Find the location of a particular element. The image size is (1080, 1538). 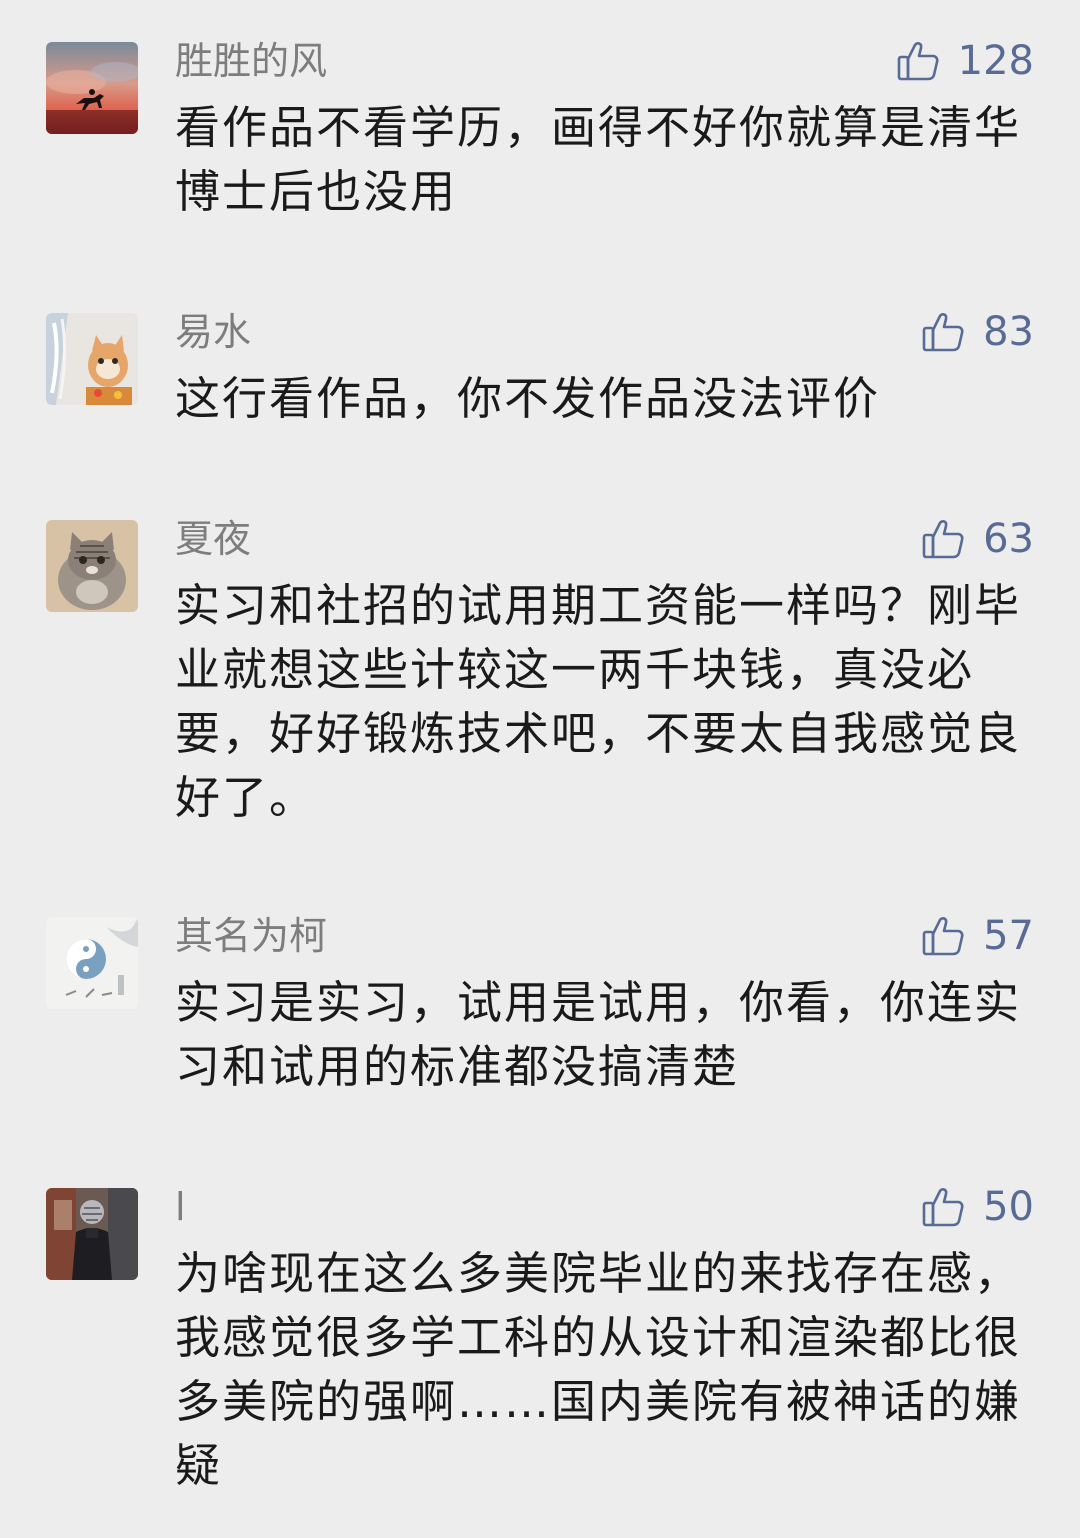

like-button: 83 is located at coordinates (977, 332).